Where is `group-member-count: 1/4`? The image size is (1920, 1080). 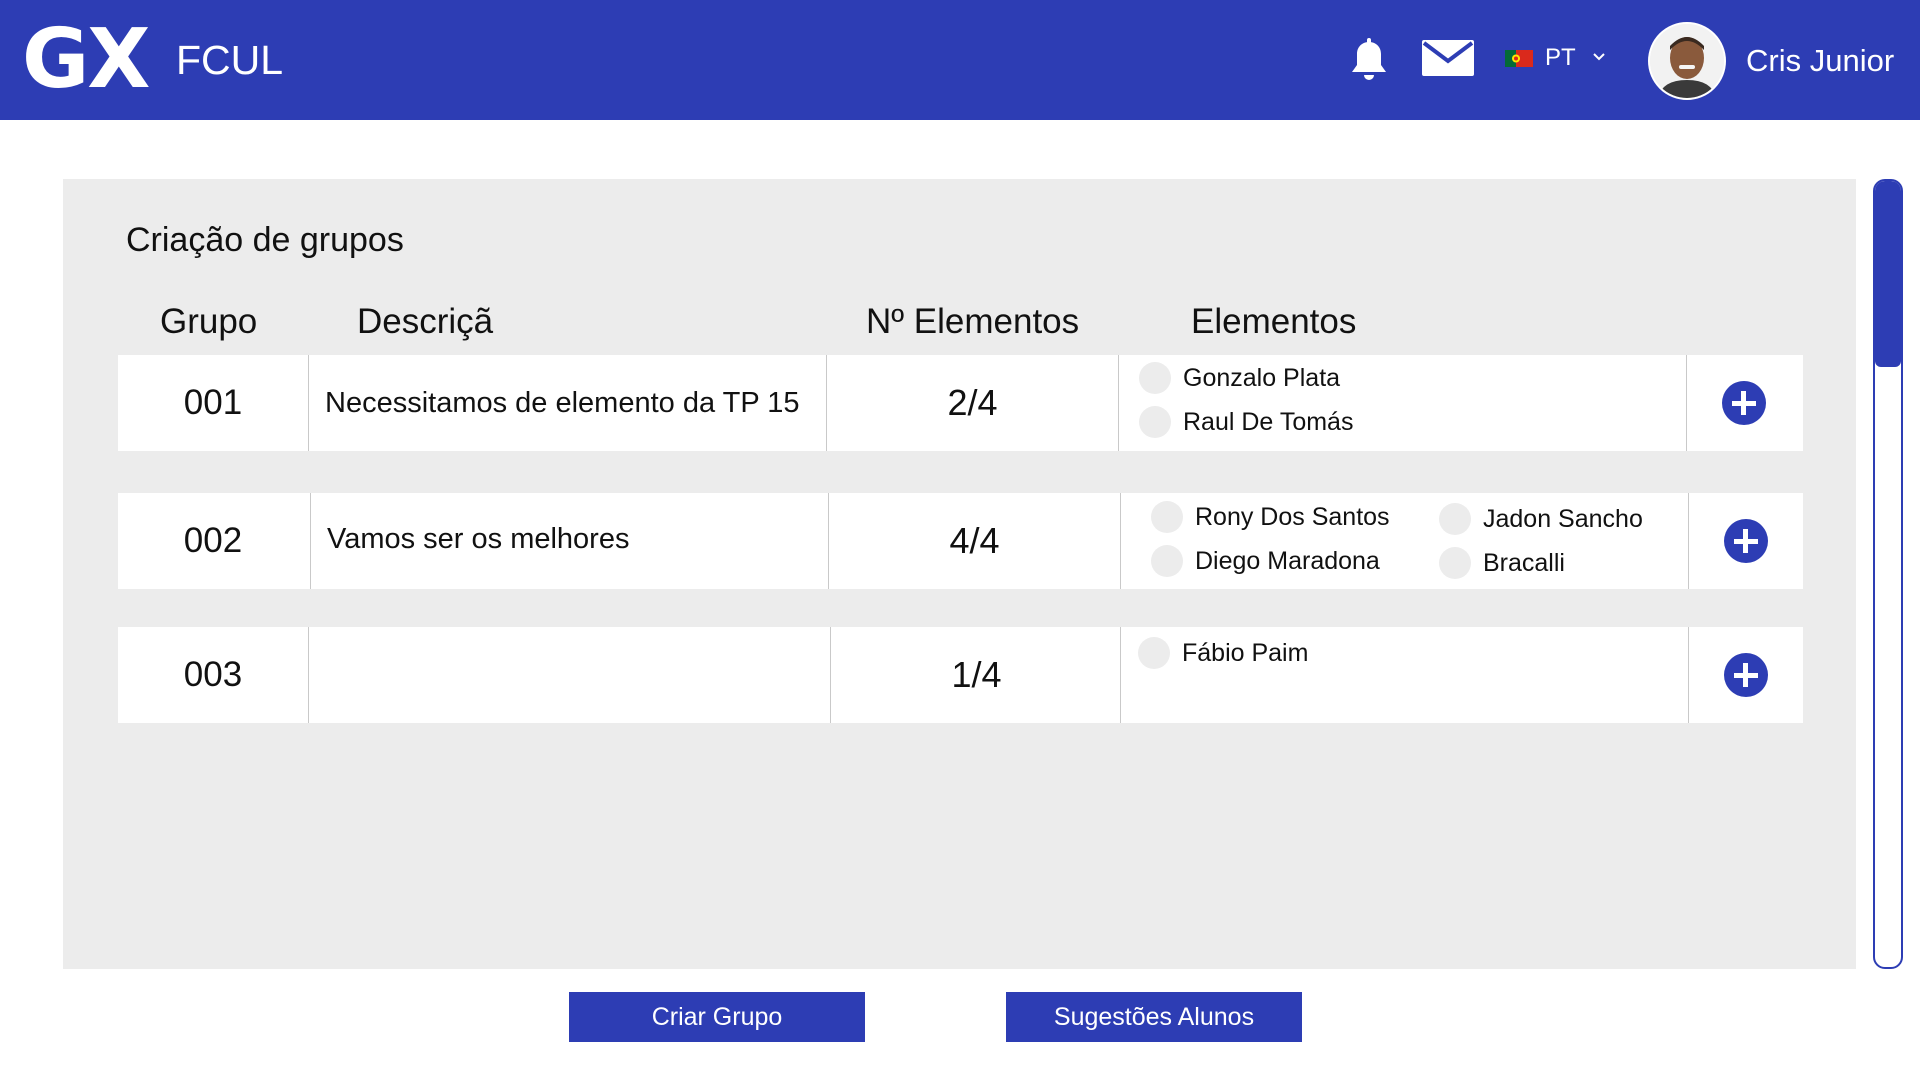
group-member-count: 1/4 is located at coordinates (976, 675).